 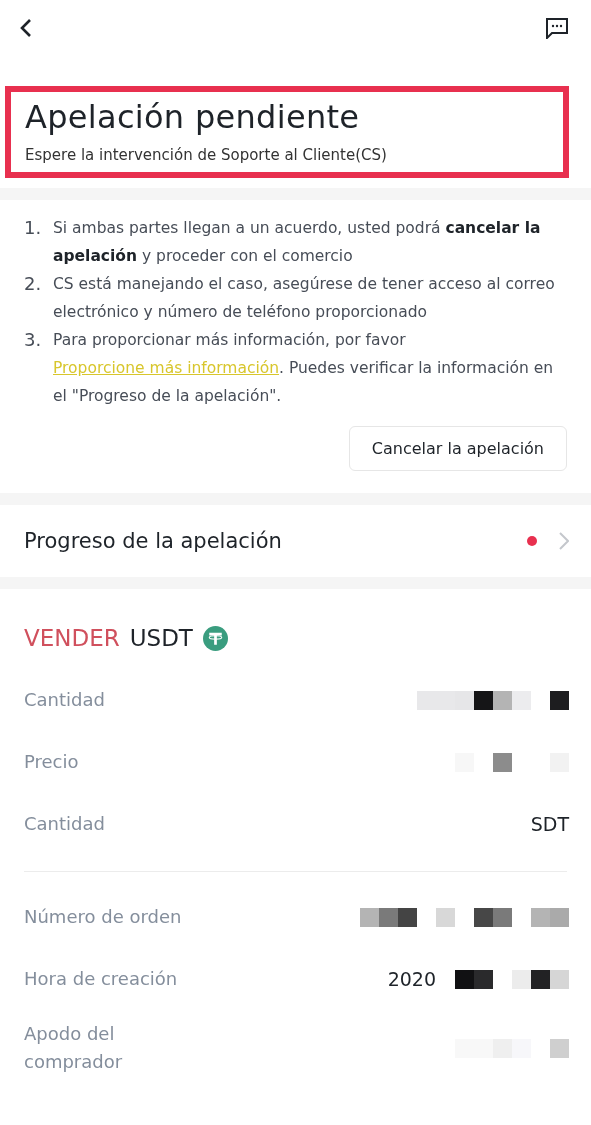 I want to click on step-text: CS está manejando el caso, asegúrese de tener acceso al correo electrónico y número de teléfono proporcionado, so click(x=304, y=298).